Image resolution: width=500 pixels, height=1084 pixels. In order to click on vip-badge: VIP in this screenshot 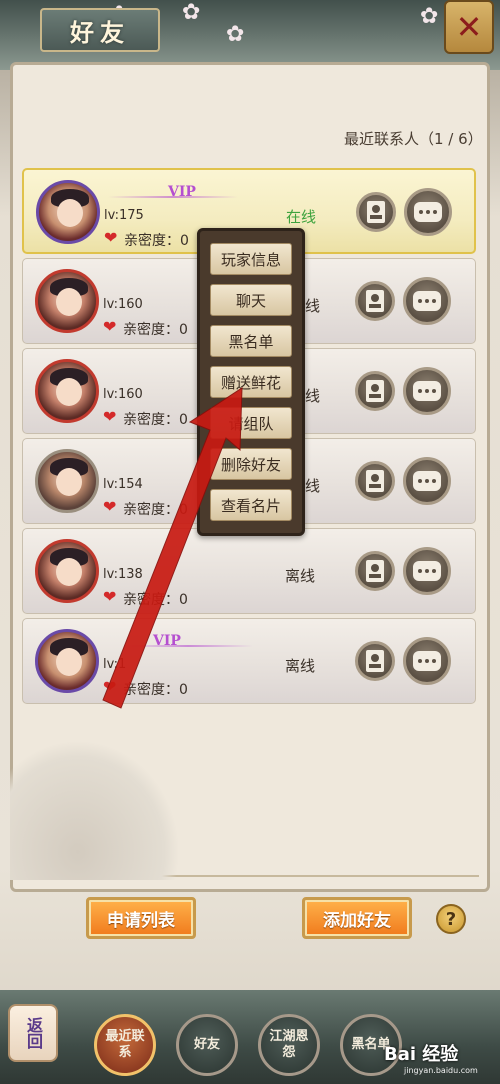, I will do `click(182, 192)`.